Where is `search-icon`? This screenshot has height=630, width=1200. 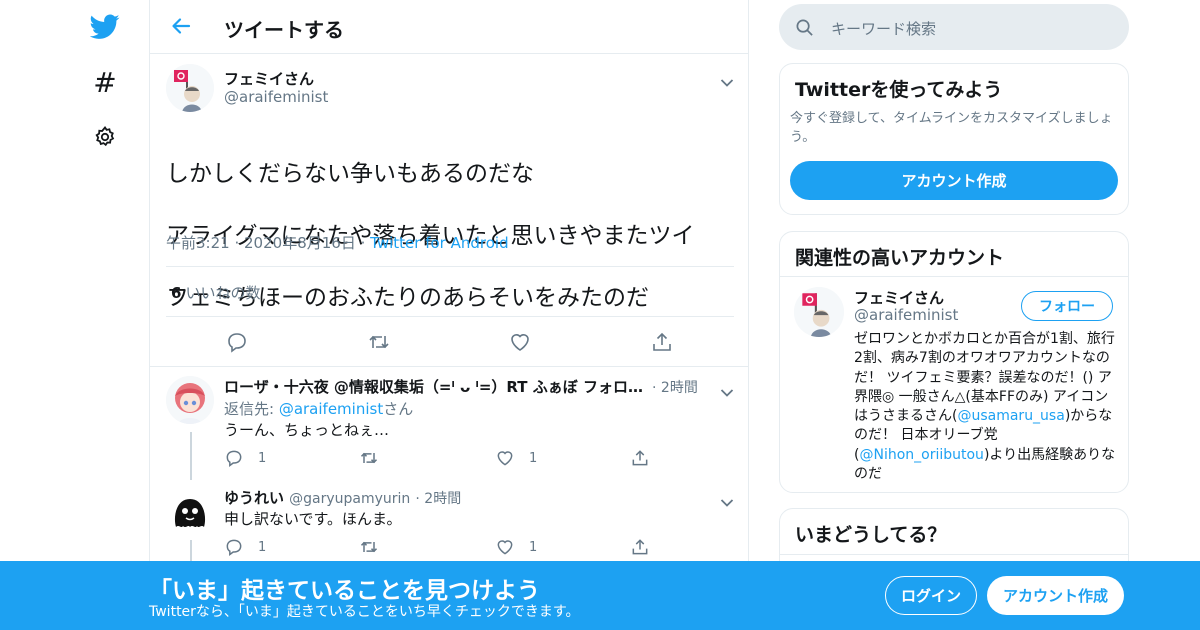
search-icon is located at coordinates (804, 29).